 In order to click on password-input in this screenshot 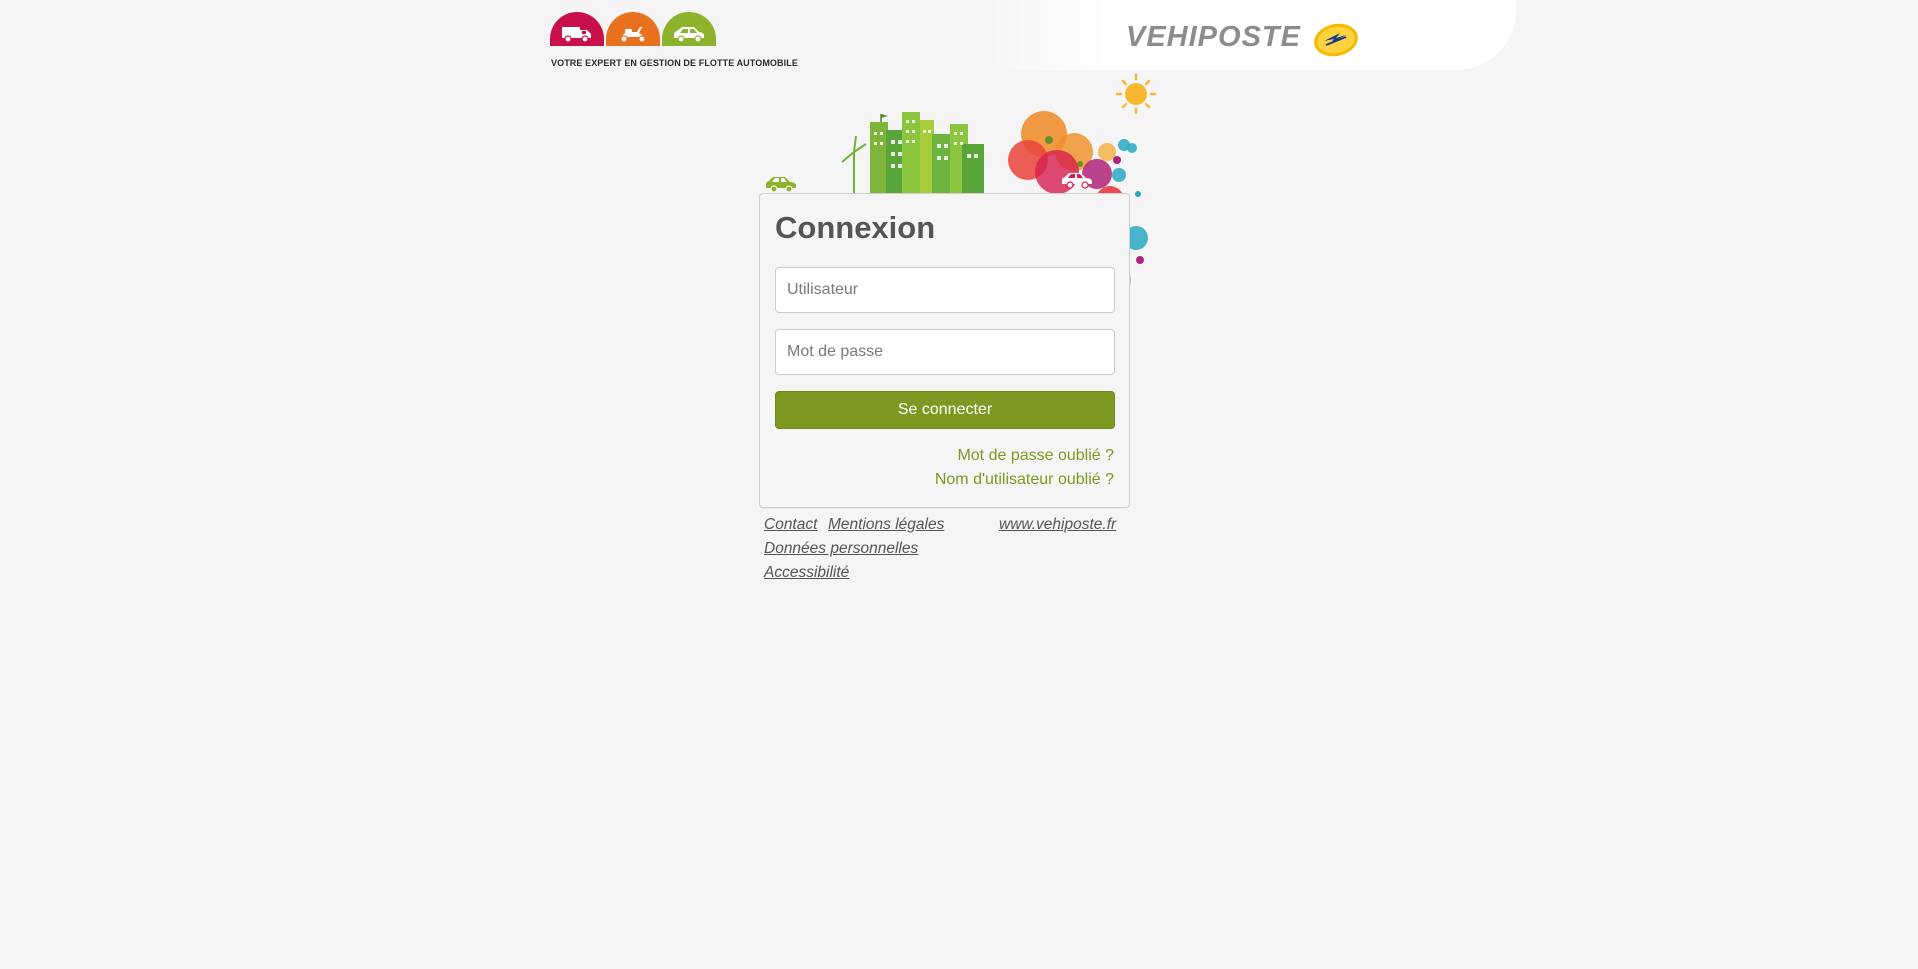, I will do `click(945, 352)`.